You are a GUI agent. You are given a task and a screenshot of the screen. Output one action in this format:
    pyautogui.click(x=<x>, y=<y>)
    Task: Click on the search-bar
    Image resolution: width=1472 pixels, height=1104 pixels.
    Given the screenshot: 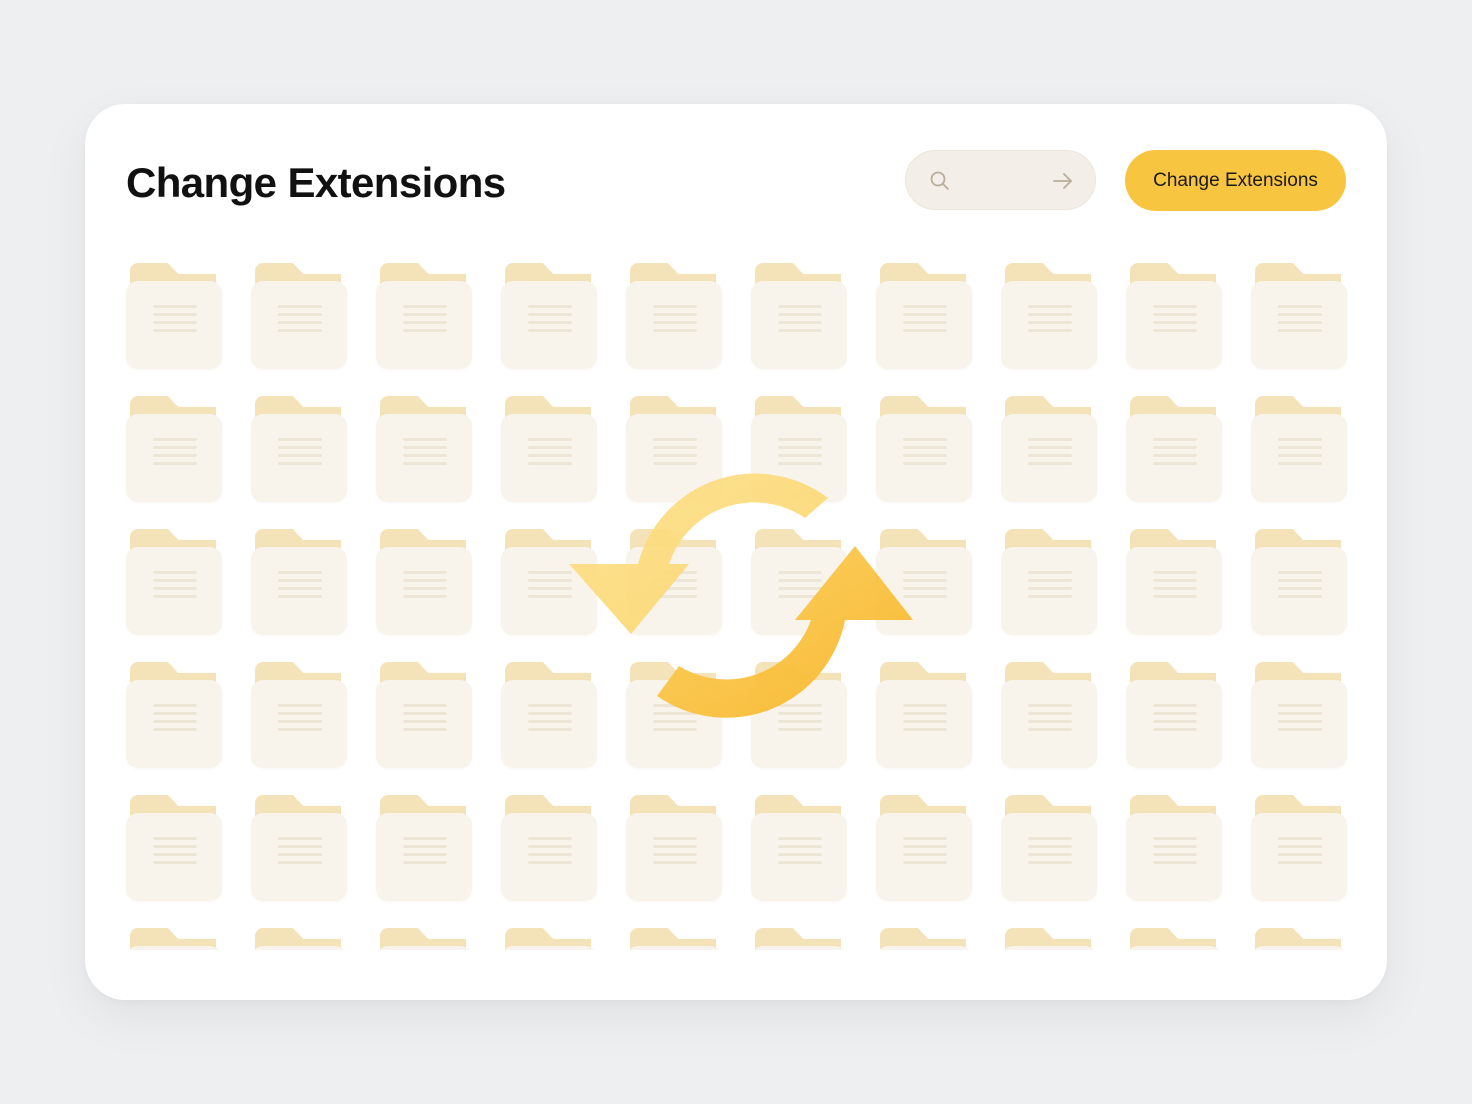 What is the action you would take?
    pyautogui.click(x=1000, y=180)
    